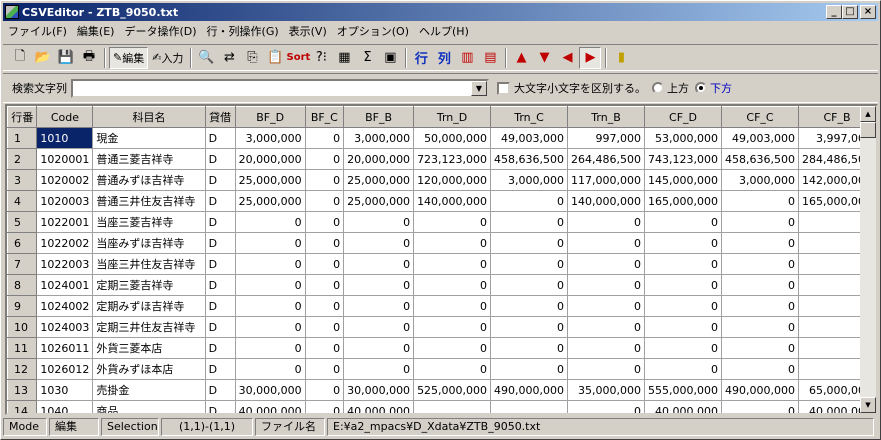 The width and height of the screenshot is (881, 440). I want to click on table-cell: 当座みずほ吉祥寺, so click(149, 243).